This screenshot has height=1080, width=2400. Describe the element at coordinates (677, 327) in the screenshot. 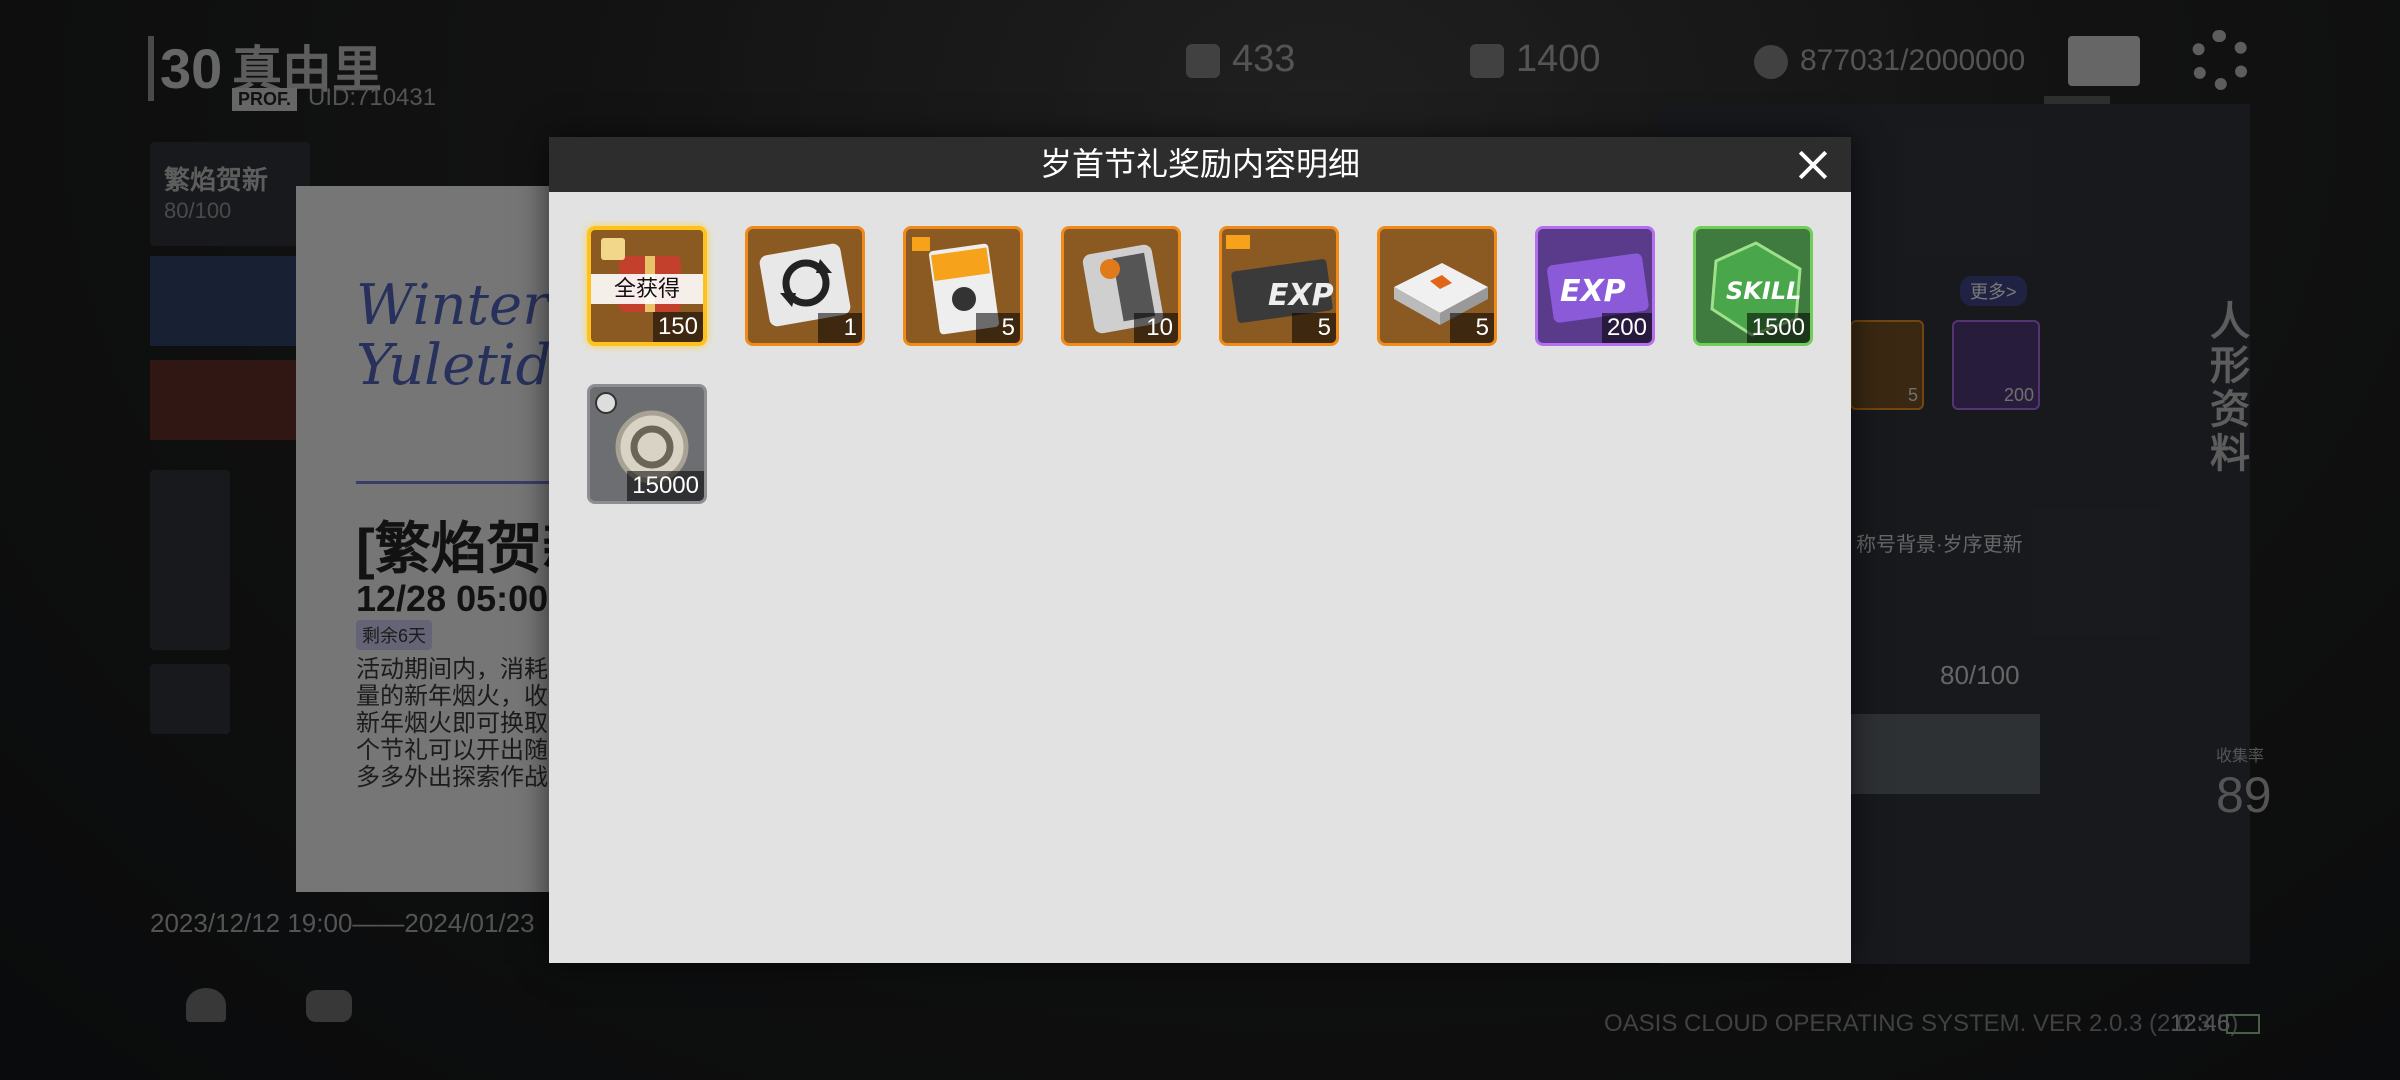

I see `item-quantity: 150` at that location.